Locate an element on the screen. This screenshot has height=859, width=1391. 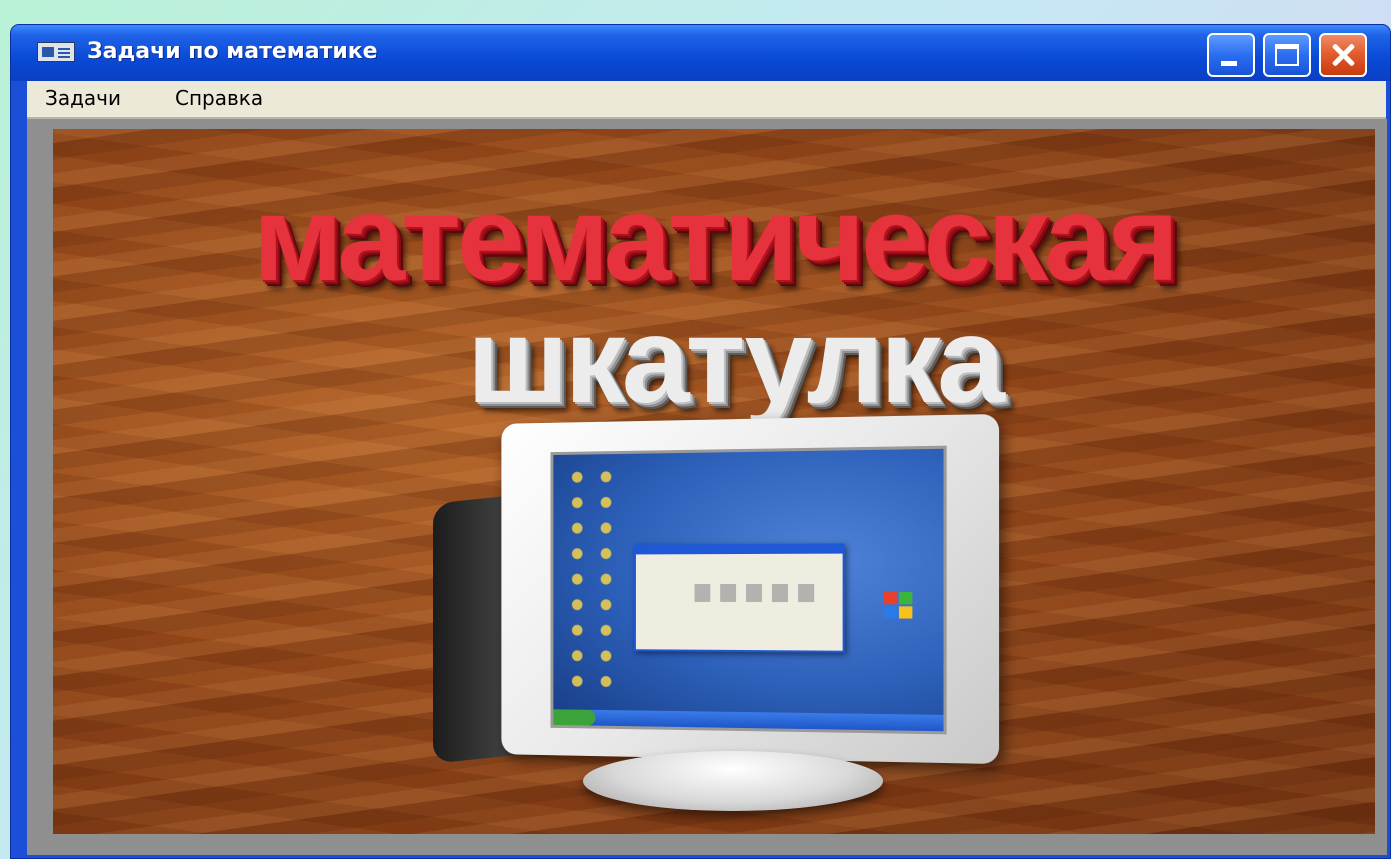
close-icon is located at coordinates (1343, 55).